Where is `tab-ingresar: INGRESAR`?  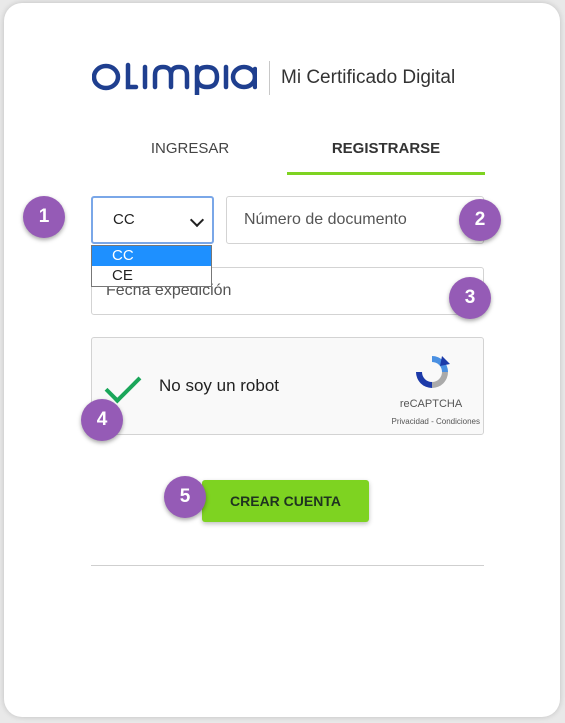
tab-ingresar: INGRESAR is located at coordinates (190, 149).